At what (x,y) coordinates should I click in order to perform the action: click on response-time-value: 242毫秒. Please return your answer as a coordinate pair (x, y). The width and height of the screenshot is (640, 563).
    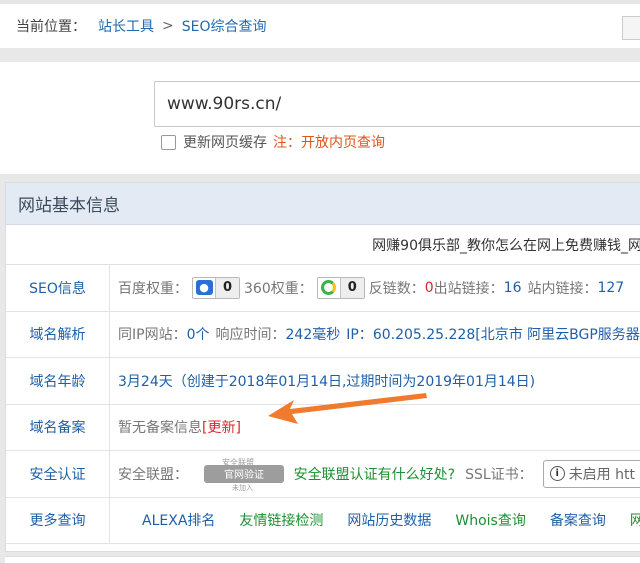
    Looking at the image, I should click on (313, 335).